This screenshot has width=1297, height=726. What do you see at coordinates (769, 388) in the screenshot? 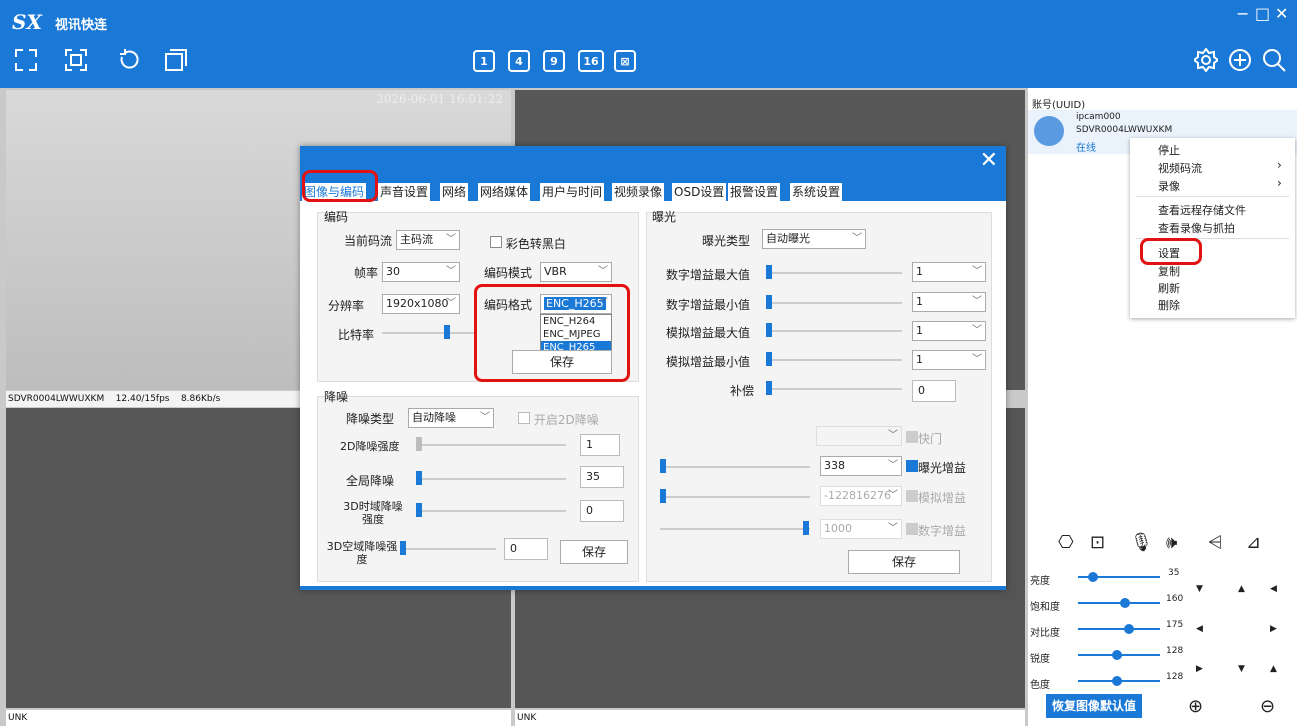
I see `compensation-thumb` at bounding box center [769, 388].